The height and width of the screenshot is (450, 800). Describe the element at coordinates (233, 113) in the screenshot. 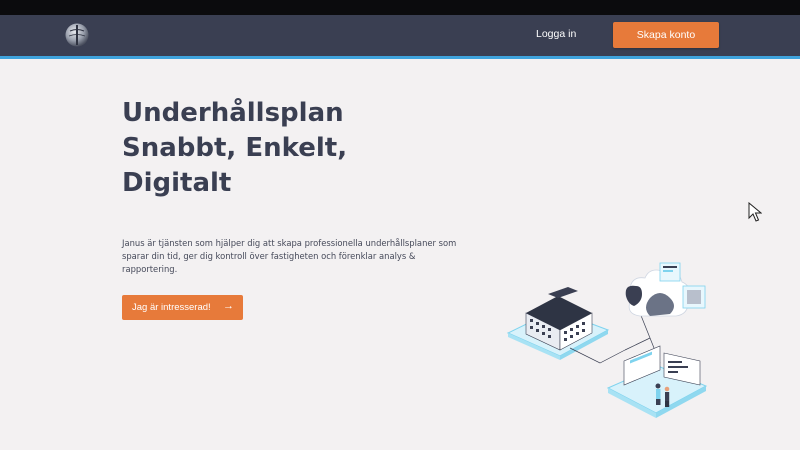

I see `hero-title-line-1: Underhållsplan` at that location.